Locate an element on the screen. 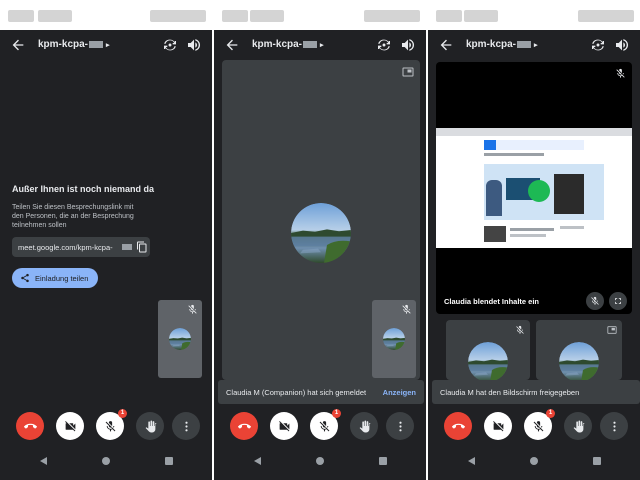 The height and width of the screenshot is (480, 640). share-invite-button: Einladung teilen is located at coordinates (55, 278).